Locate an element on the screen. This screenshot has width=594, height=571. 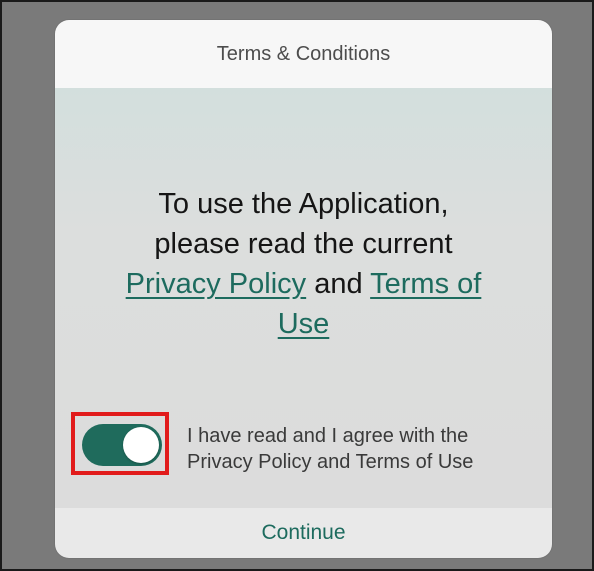
continue-label: Continue is located at coordinates (303, 532).